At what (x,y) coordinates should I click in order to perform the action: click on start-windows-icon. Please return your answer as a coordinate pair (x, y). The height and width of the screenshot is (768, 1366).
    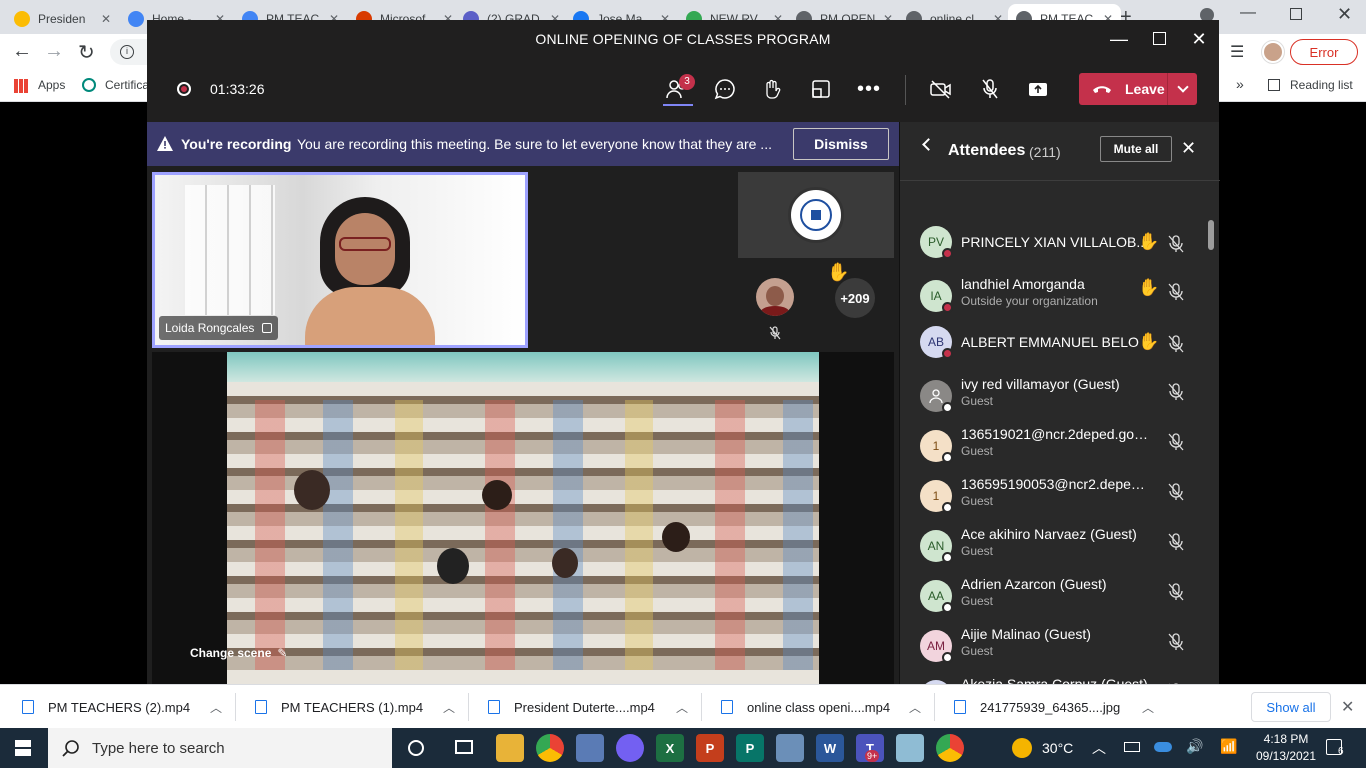
    Looking at the image, I should click on (23, 748).